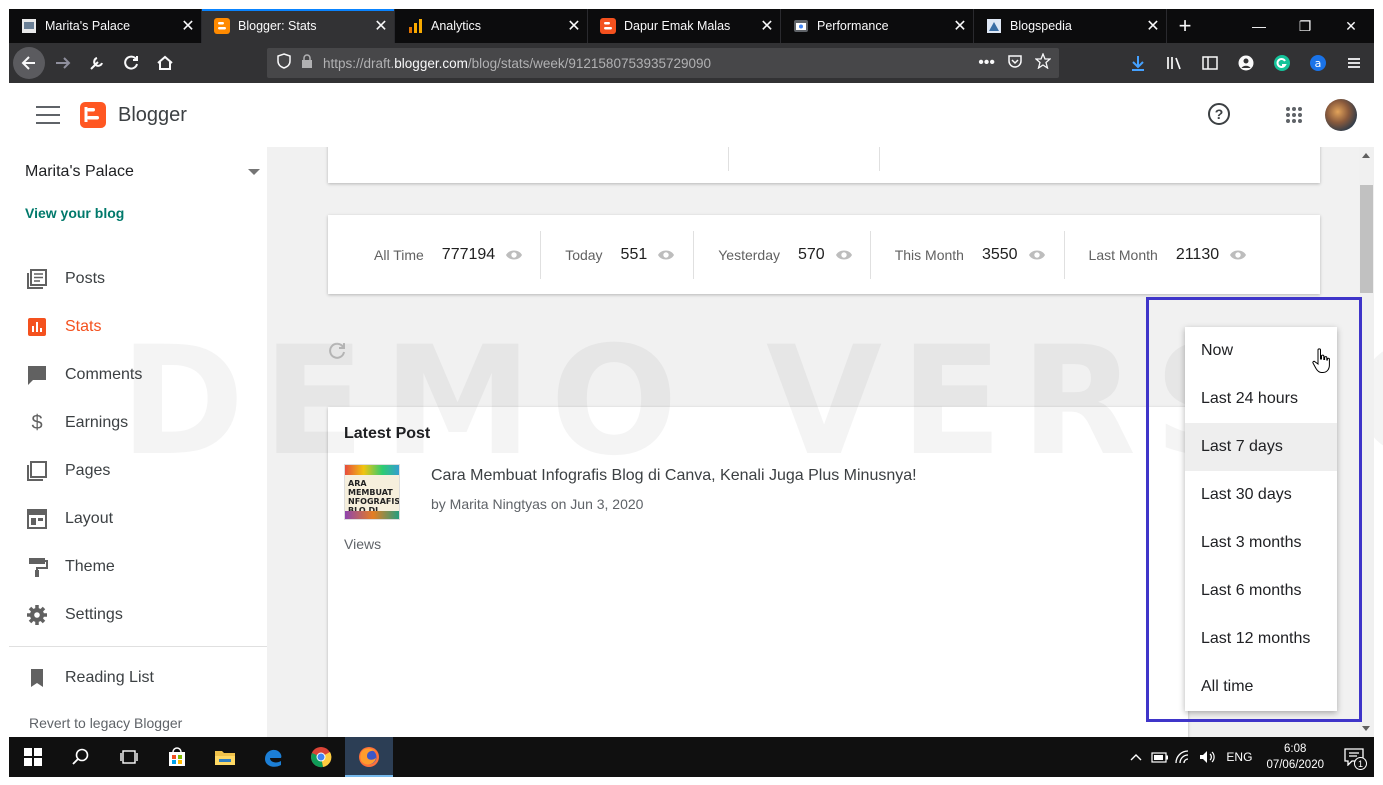 The height and width of the screenshot is (785, 1383). I want to click on tab-blogspedia: Blogspedia ✕, so click(1070, 26).